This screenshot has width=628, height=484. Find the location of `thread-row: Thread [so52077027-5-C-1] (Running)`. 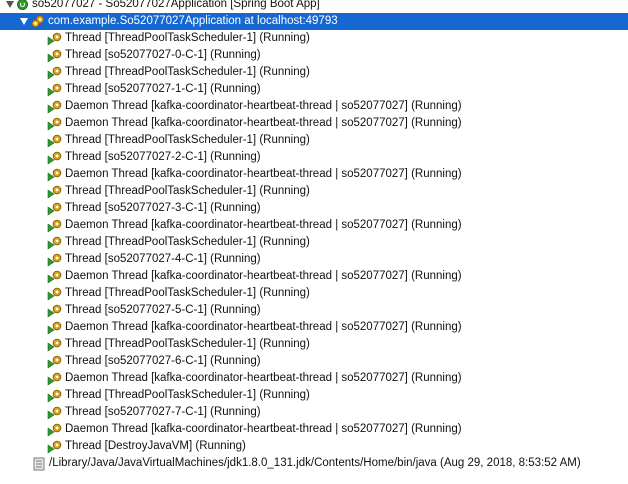

thread-row: Thread [so52077027-5-C-1] (Running) is located at coordinates (314, 310).